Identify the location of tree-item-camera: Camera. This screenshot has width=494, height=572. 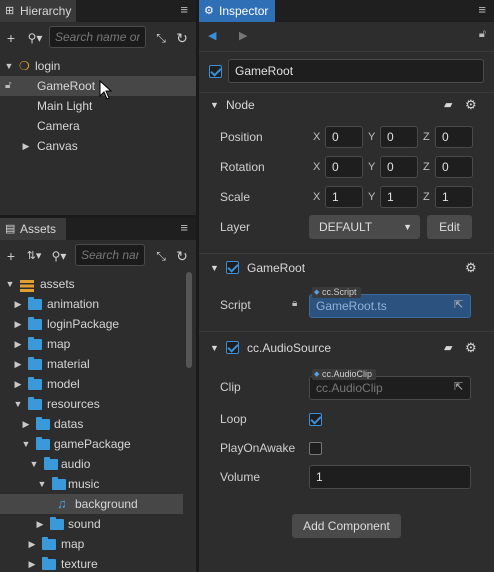
(98, 126).